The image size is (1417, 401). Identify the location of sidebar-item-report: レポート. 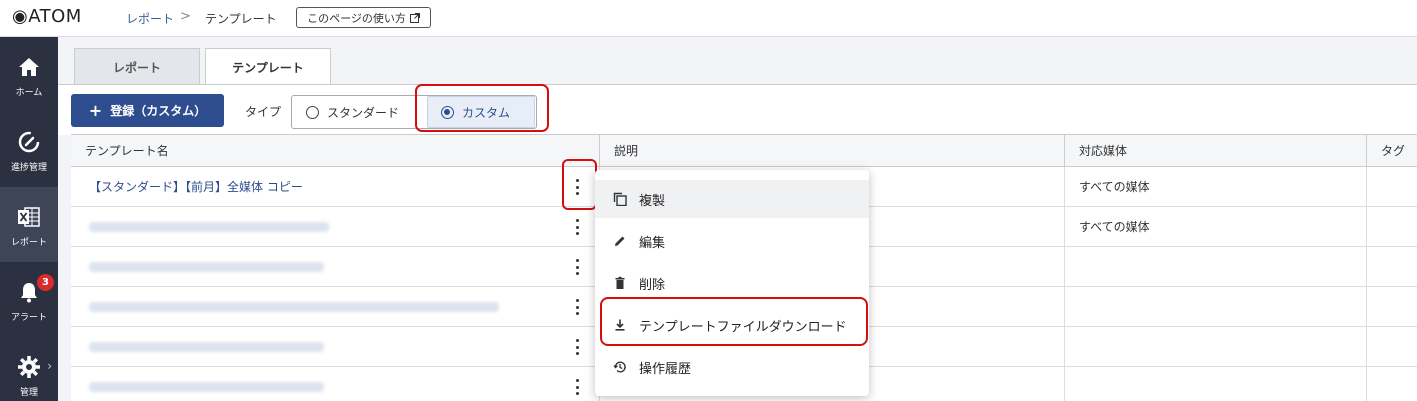
(29, 224).